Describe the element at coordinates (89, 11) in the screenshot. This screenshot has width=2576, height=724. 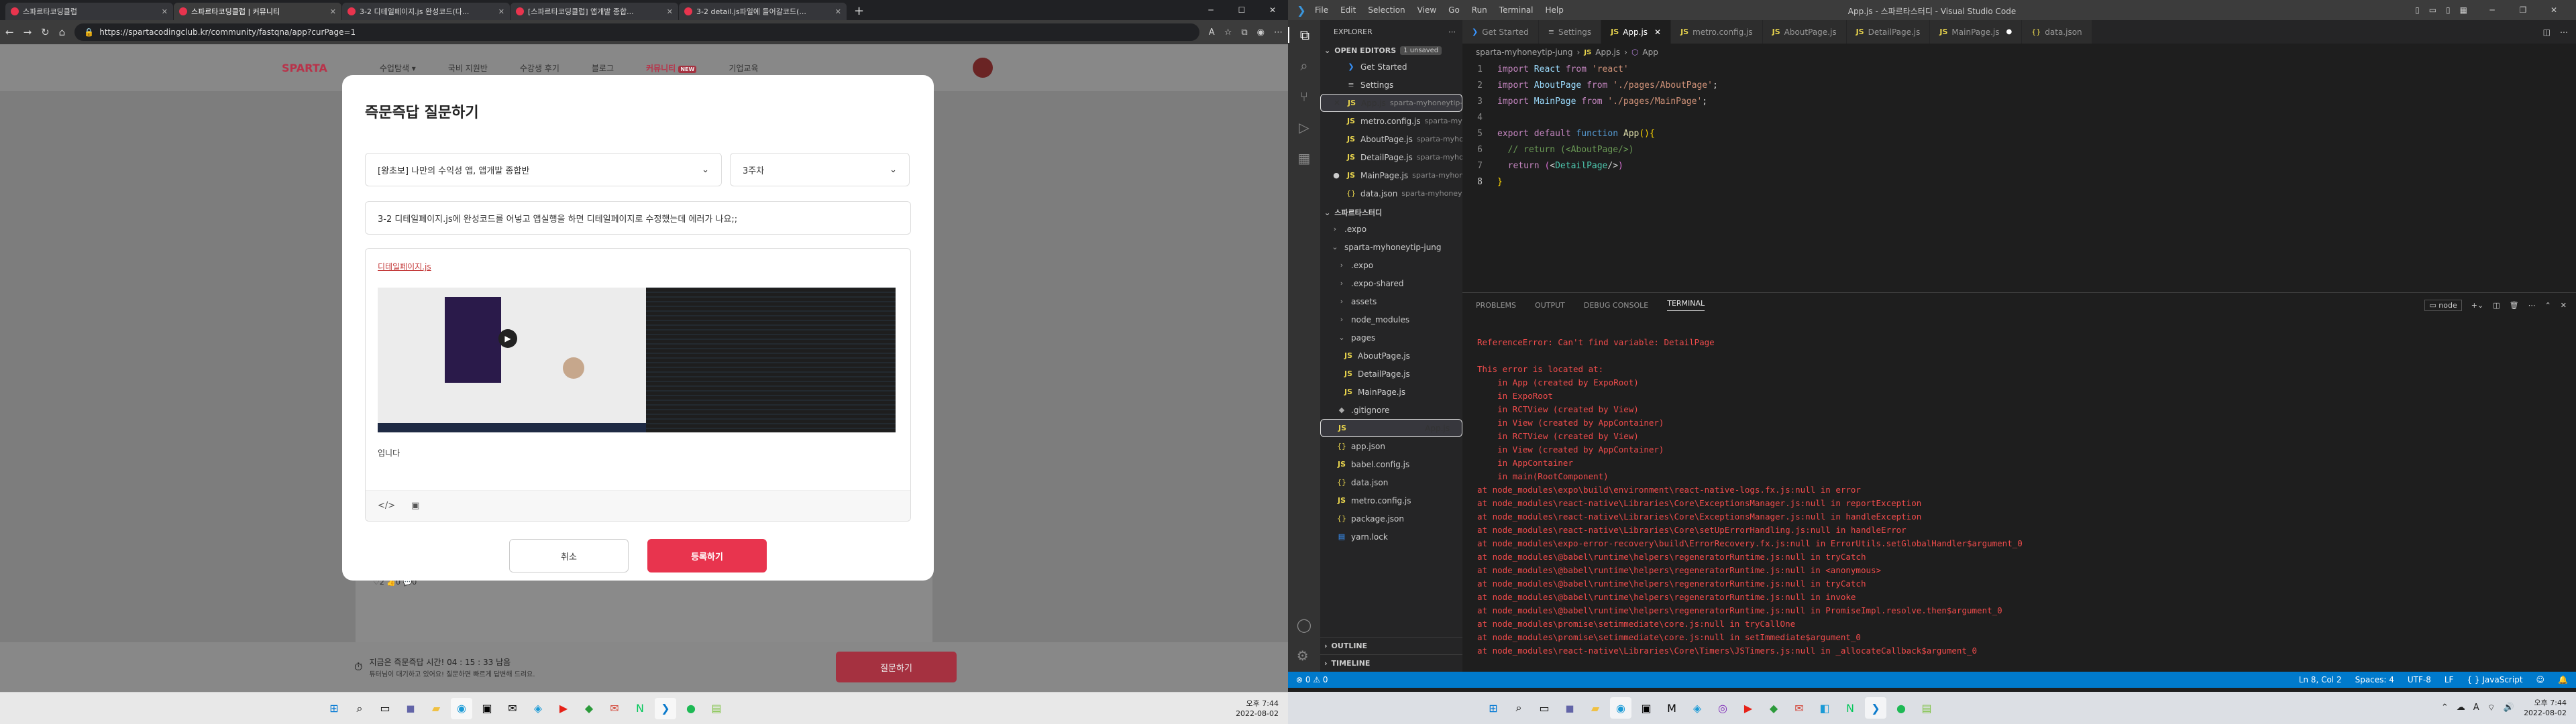
I see `browser-tab: 스파르타코딩클럽 ✕` at that location.